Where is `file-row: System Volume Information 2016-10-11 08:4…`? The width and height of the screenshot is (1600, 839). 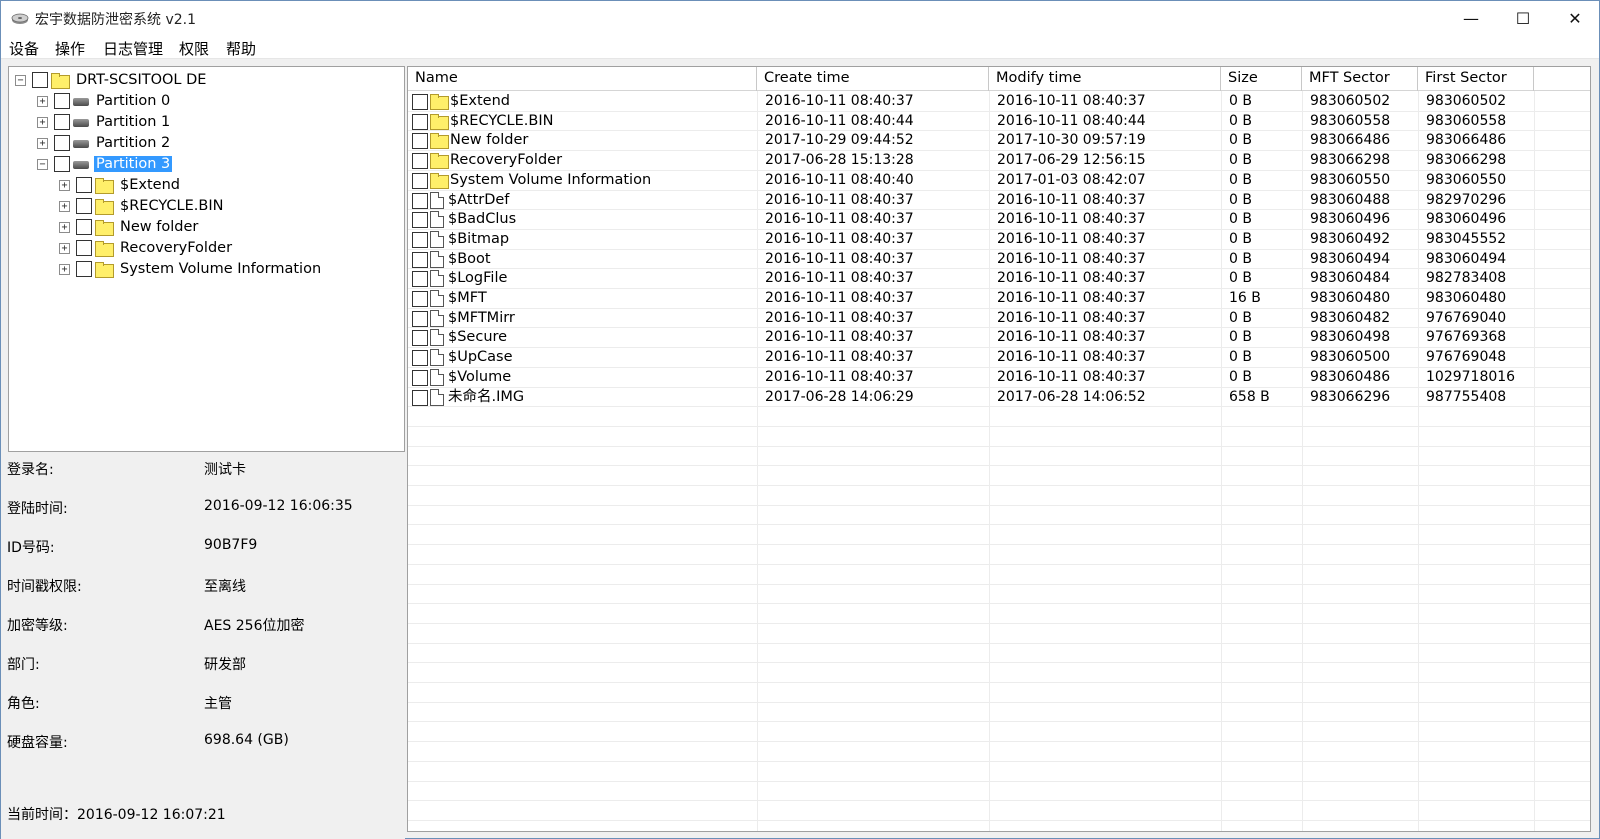 file-row: System Volume Information 2016-10-11 08:4… is located at coordinates (999, 180).